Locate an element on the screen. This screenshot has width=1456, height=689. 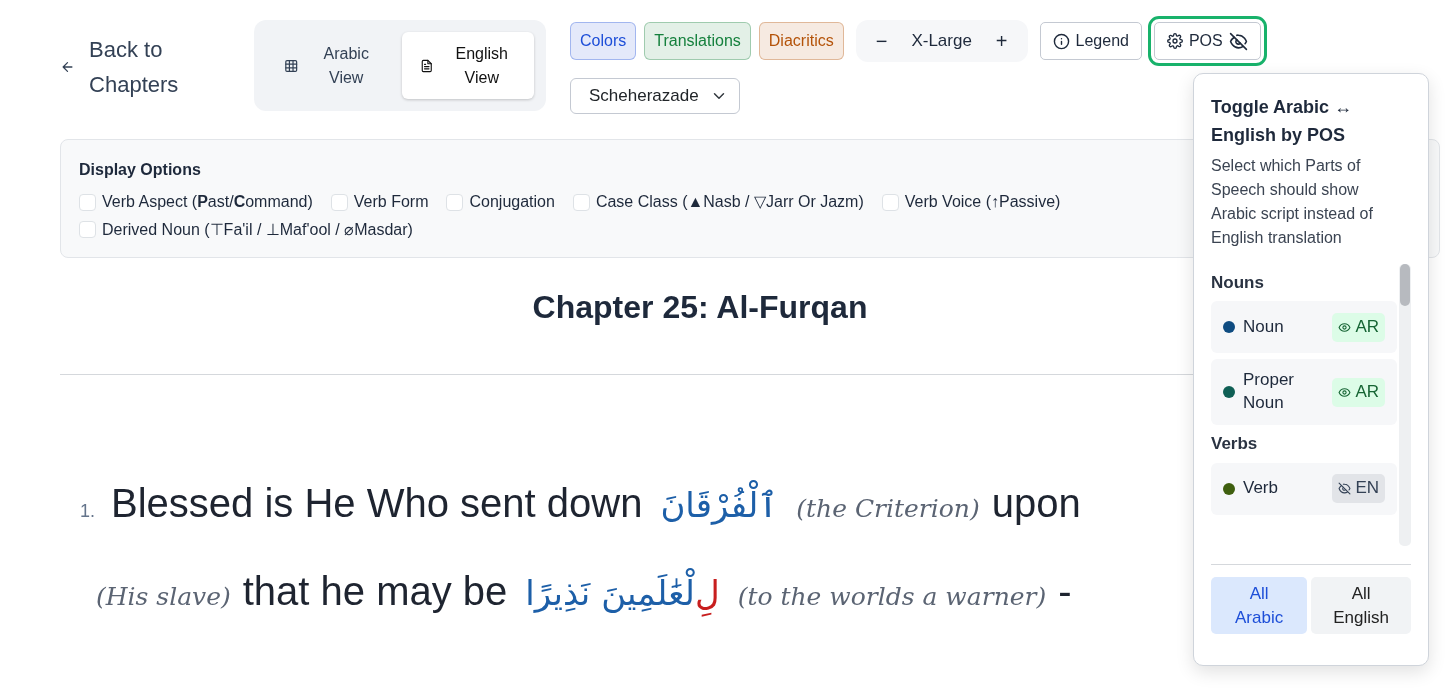
arabic-word: لْعَٰلَمِينَ نَذِيرًا is located at coordinates (610, 594).